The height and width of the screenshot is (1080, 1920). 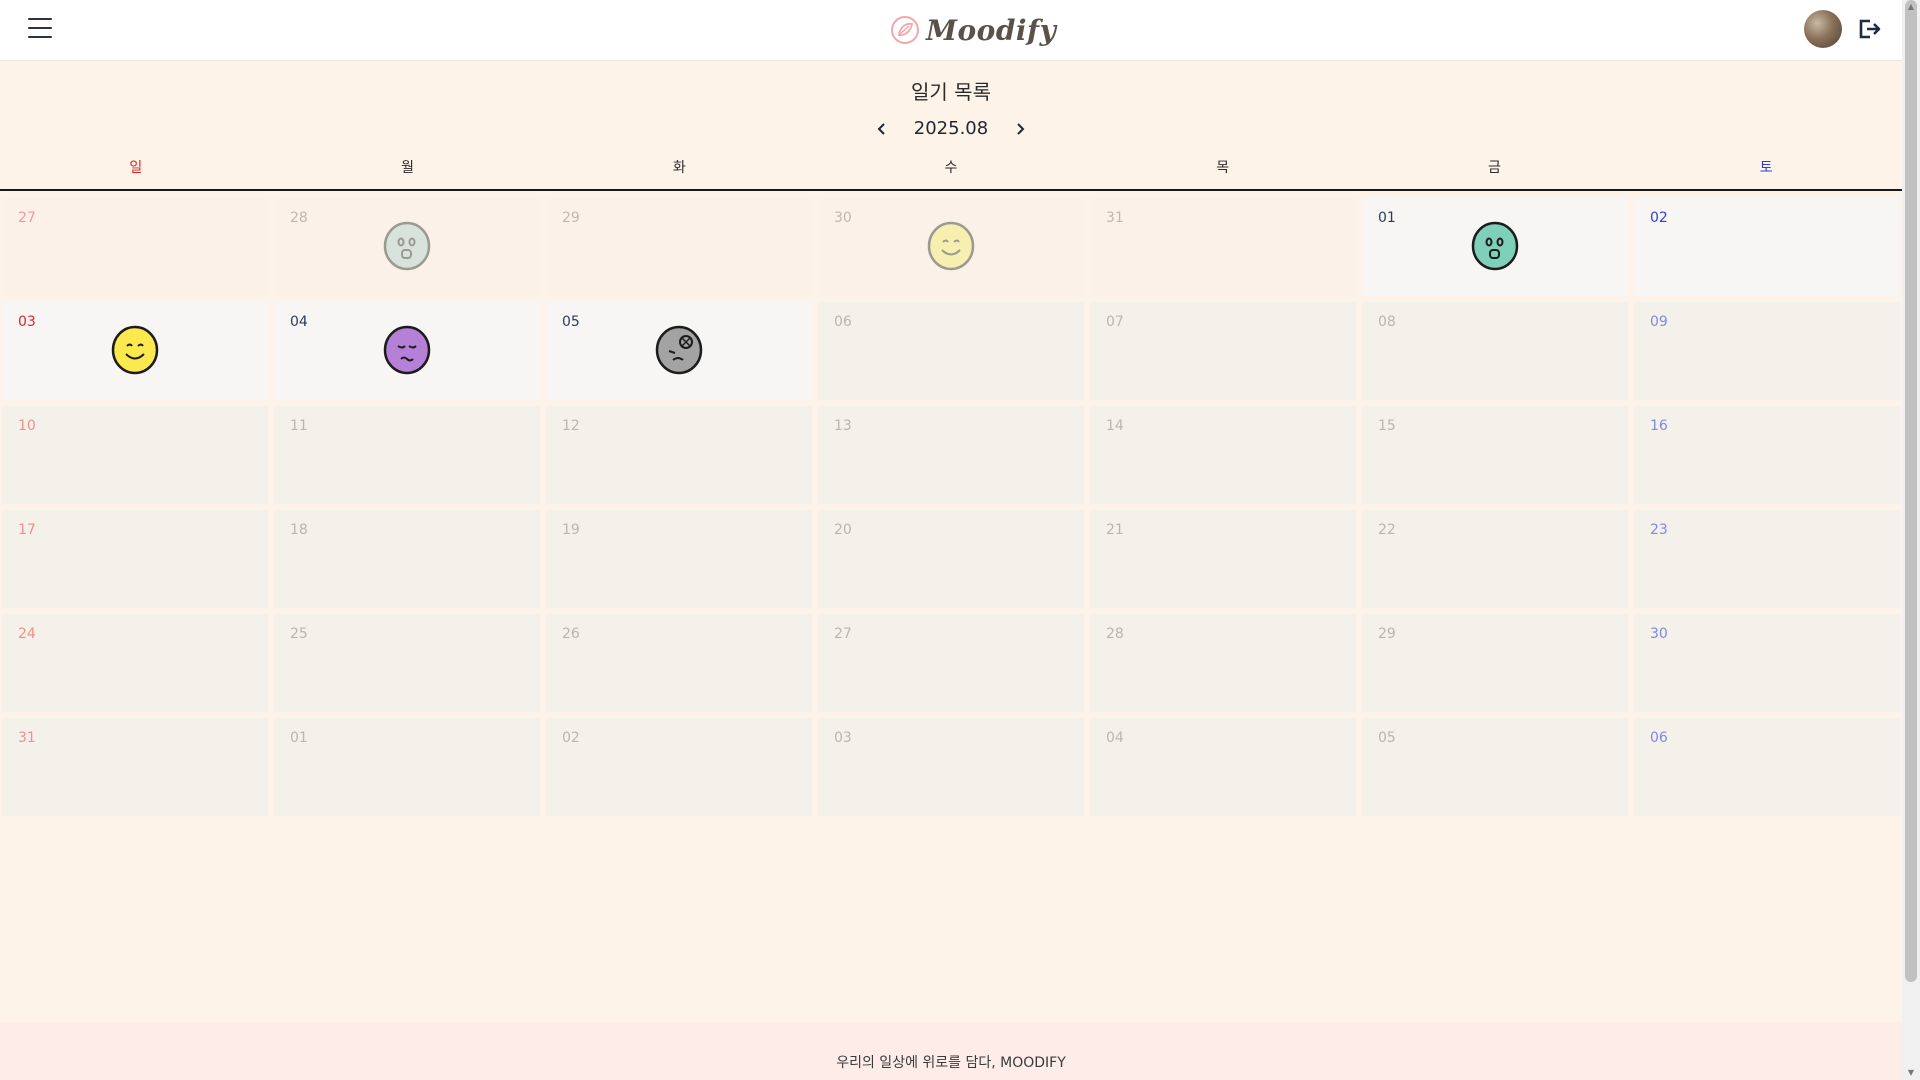 What do you see at coordinates (40, 29) in the screenshot?
I see `hamburger-menu-icon` at bounding box center [40, 29].